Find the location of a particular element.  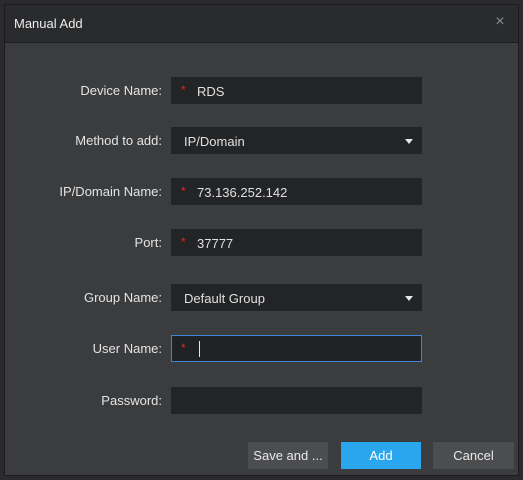

method-select: IP/Domain is located at coordinates (296, 140).